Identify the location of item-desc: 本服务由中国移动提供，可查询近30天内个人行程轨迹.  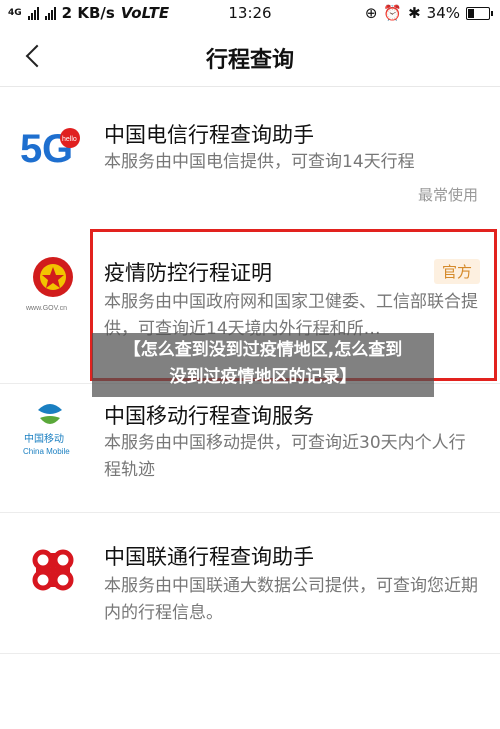
(285, 456).